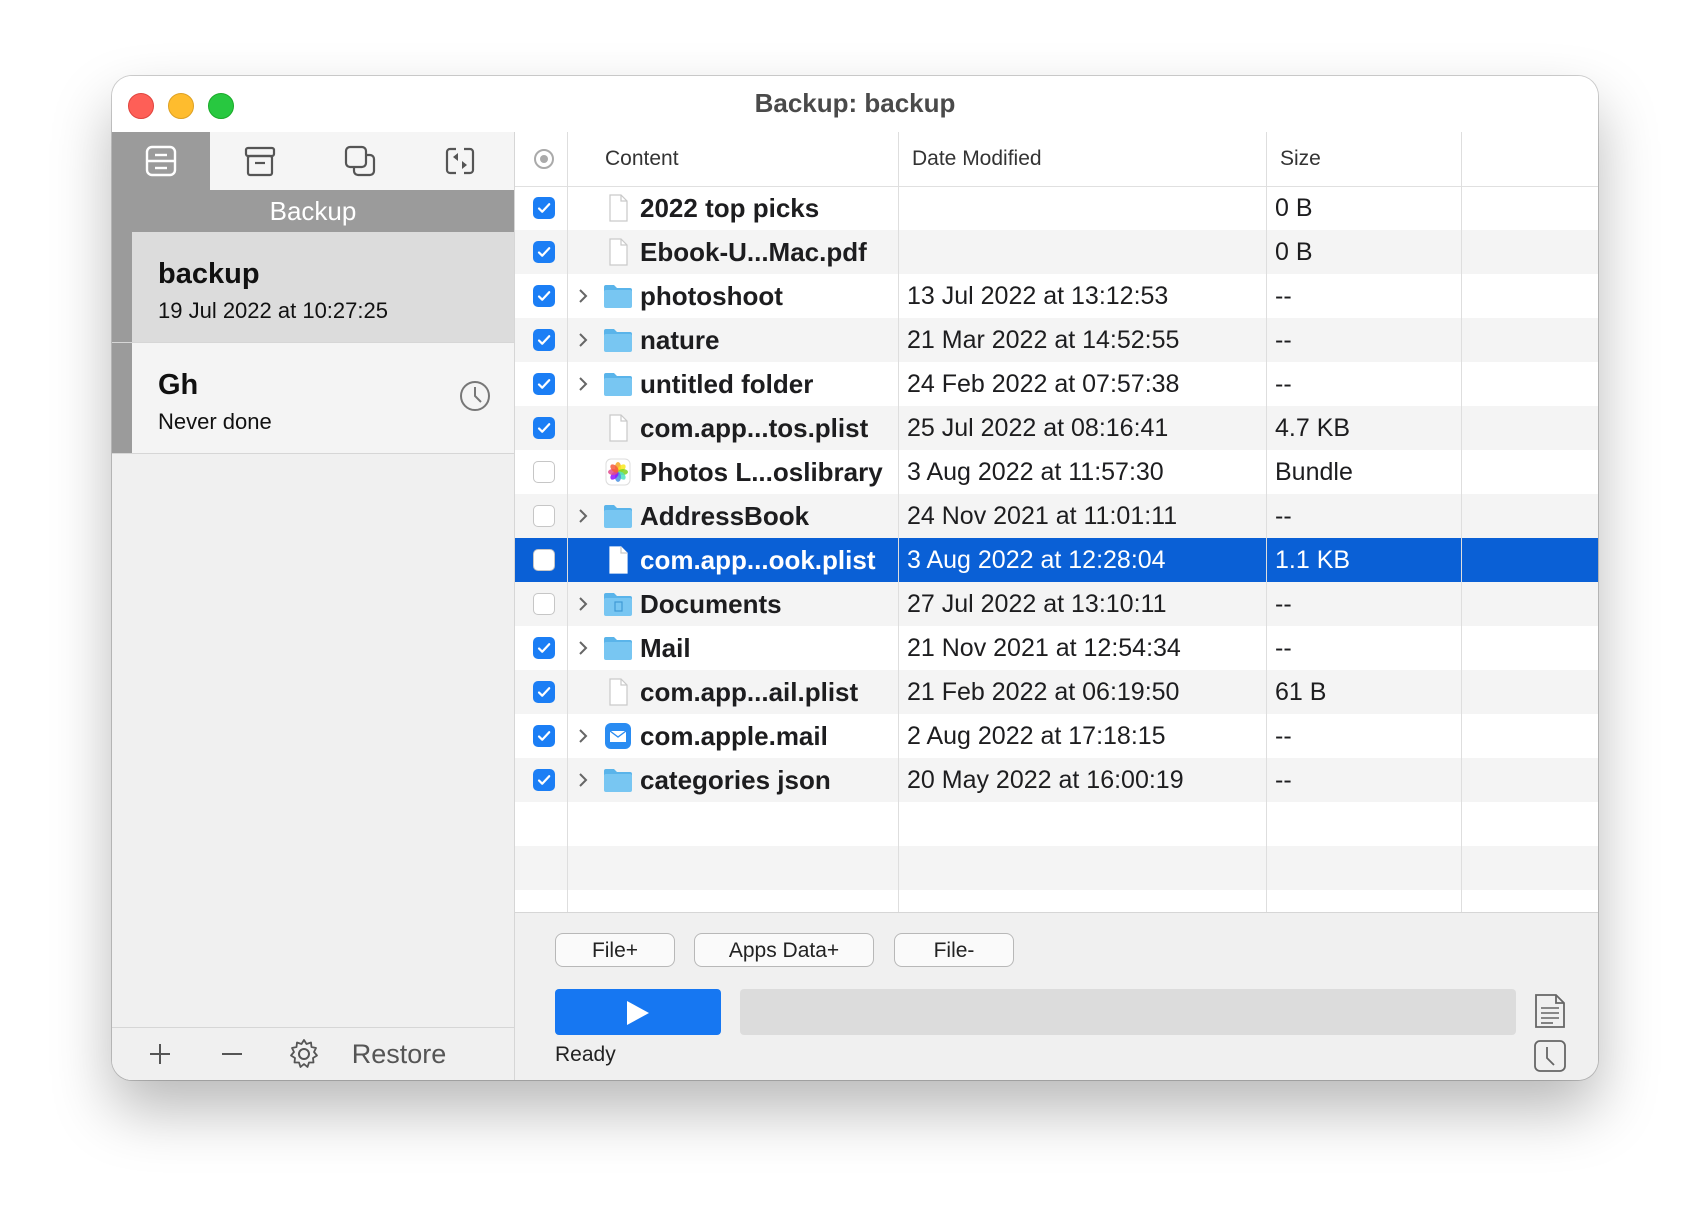 Image resolution: width=1704 pixels, height=1224 pixels. I want to click on tab-sync, so click(460, 161).